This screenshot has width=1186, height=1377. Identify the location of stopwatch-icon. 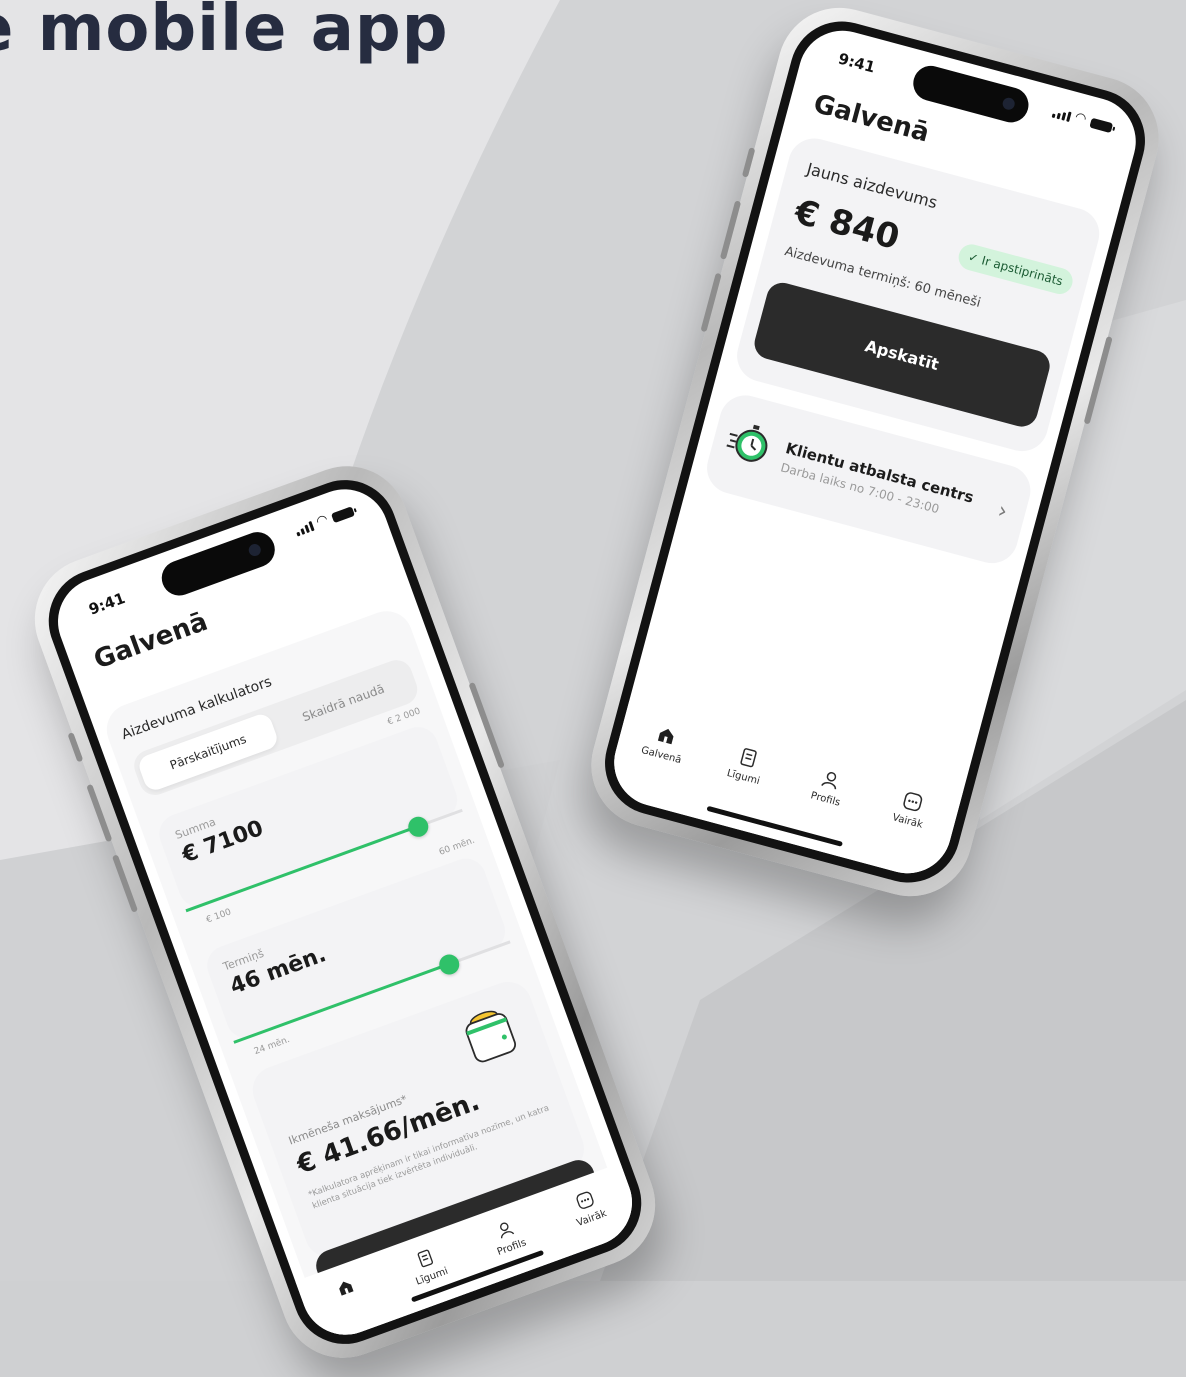
(747, 443).